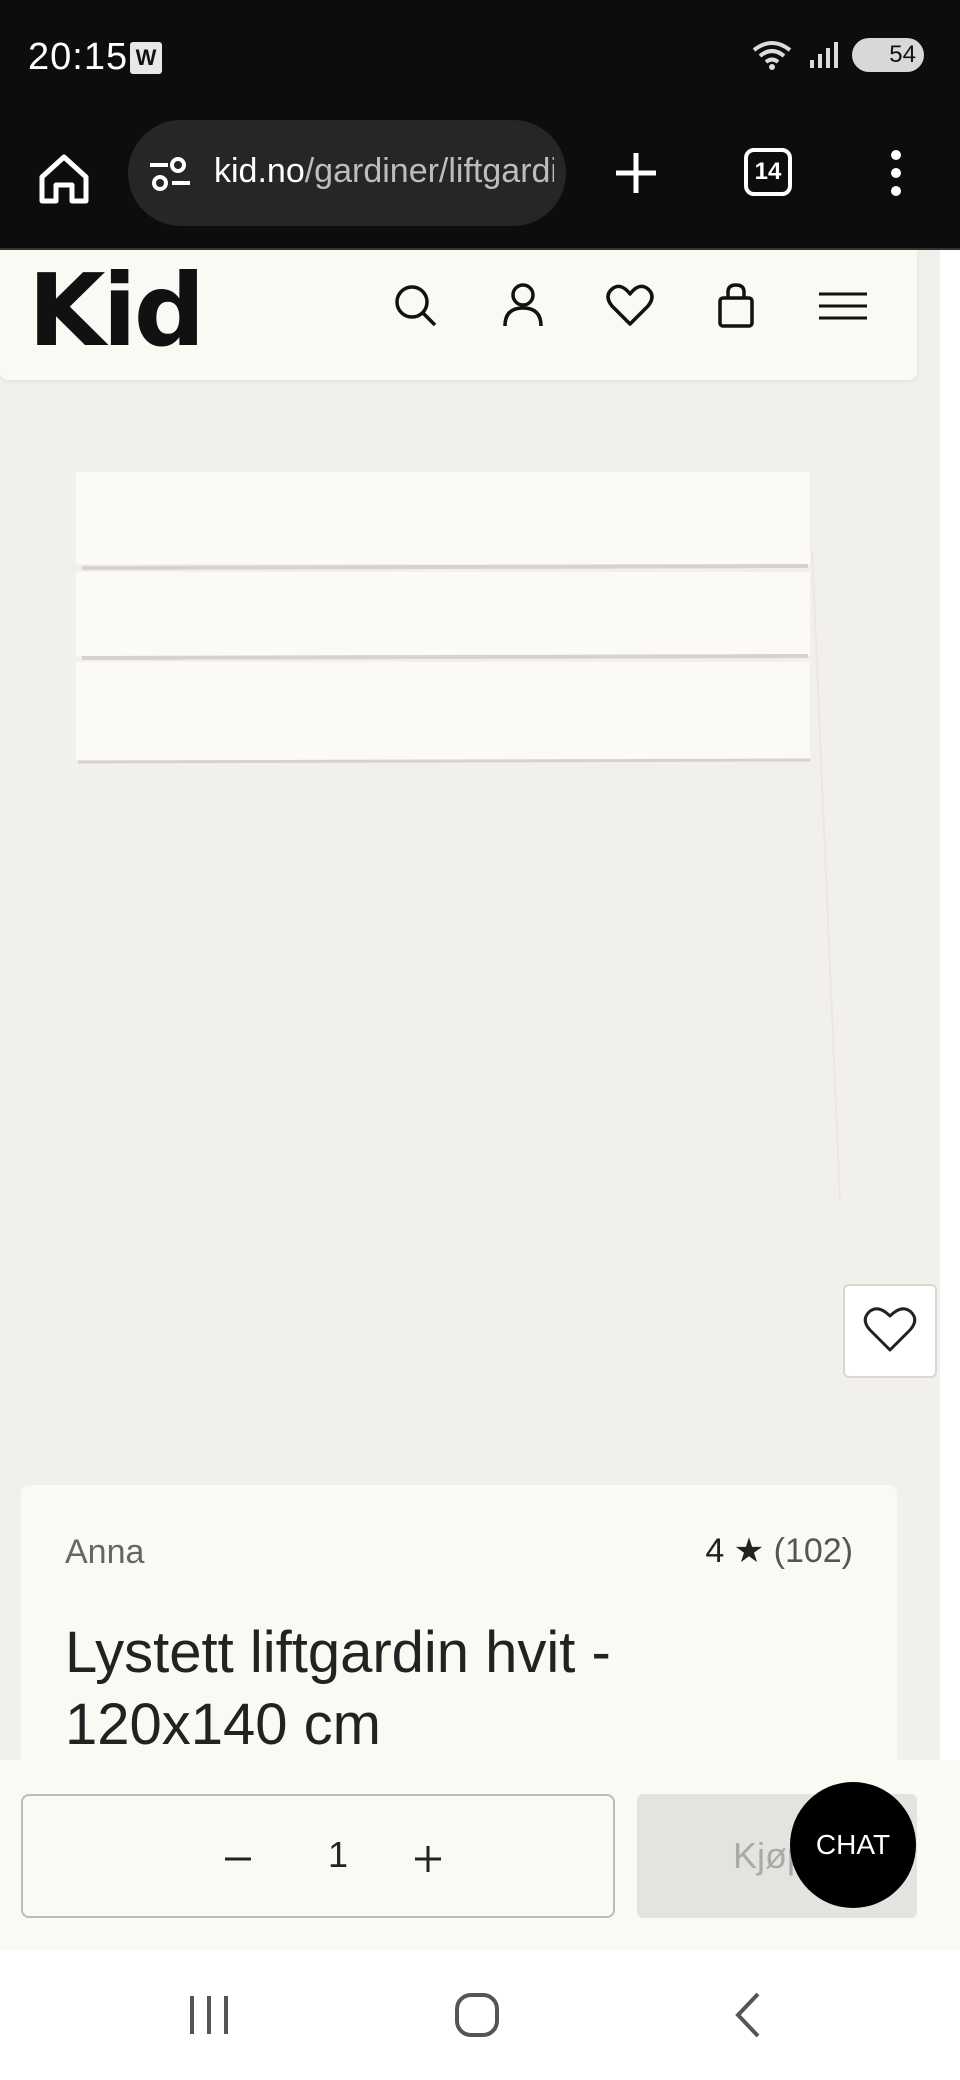  What do you see at coordinates (749, 1551) in the screenshot?
I see `star-icon: ★` at bounding box center [749, 1551].